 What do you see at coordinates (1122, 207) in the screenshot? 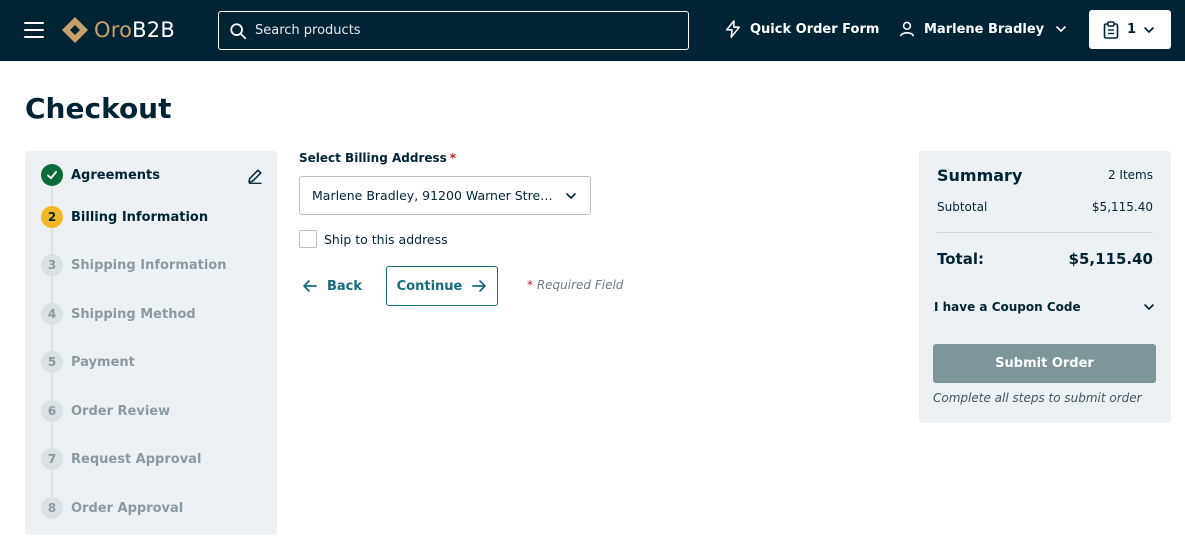
I see `subtotal-value: $5,115.40` at bounding box center [1122, 207].